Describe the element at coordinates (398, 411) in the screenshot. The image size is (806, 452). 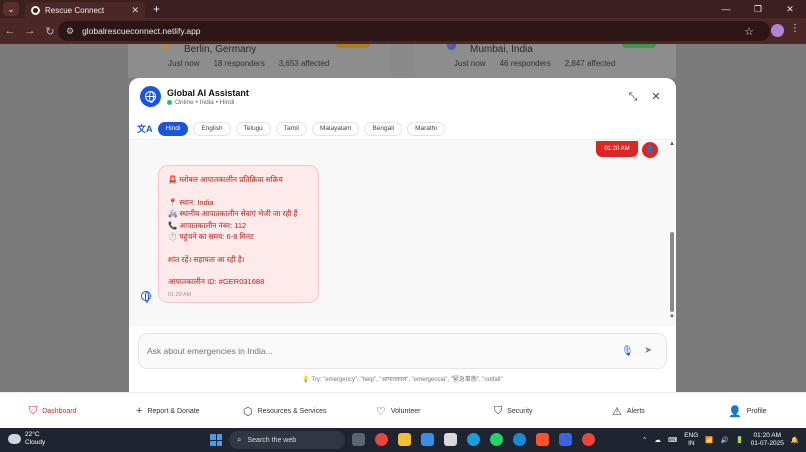
I see `nav-volunteer: ♡ Volunteer` at that location.